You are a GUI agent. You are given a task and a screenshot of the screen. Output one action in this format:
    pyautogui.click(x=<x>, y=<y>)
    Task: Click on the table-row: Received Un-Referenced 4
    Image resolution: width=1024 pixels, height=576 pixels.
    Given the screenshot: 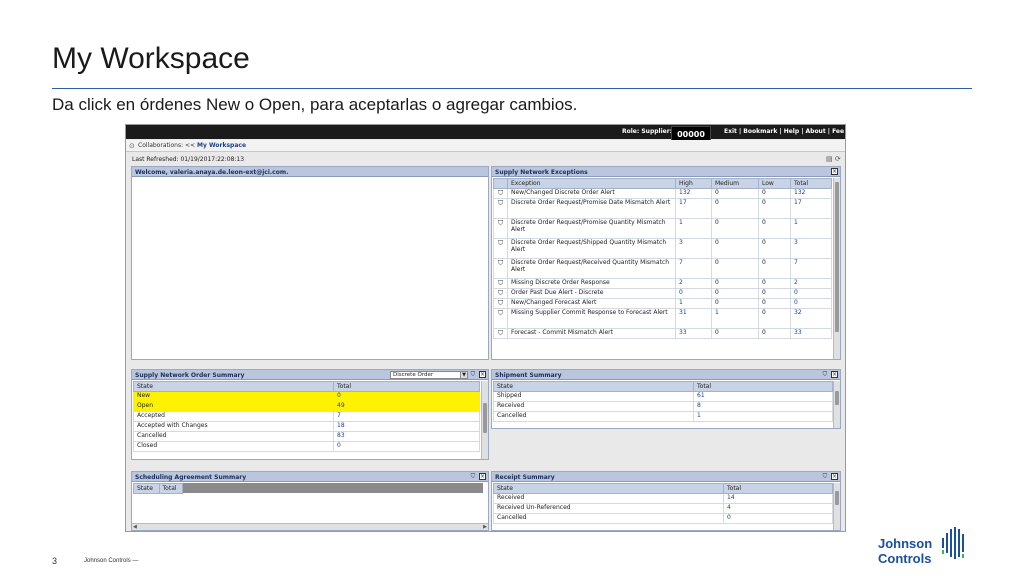 What is the action you would take?
    pyautogui.click(x=663, y=508)
    